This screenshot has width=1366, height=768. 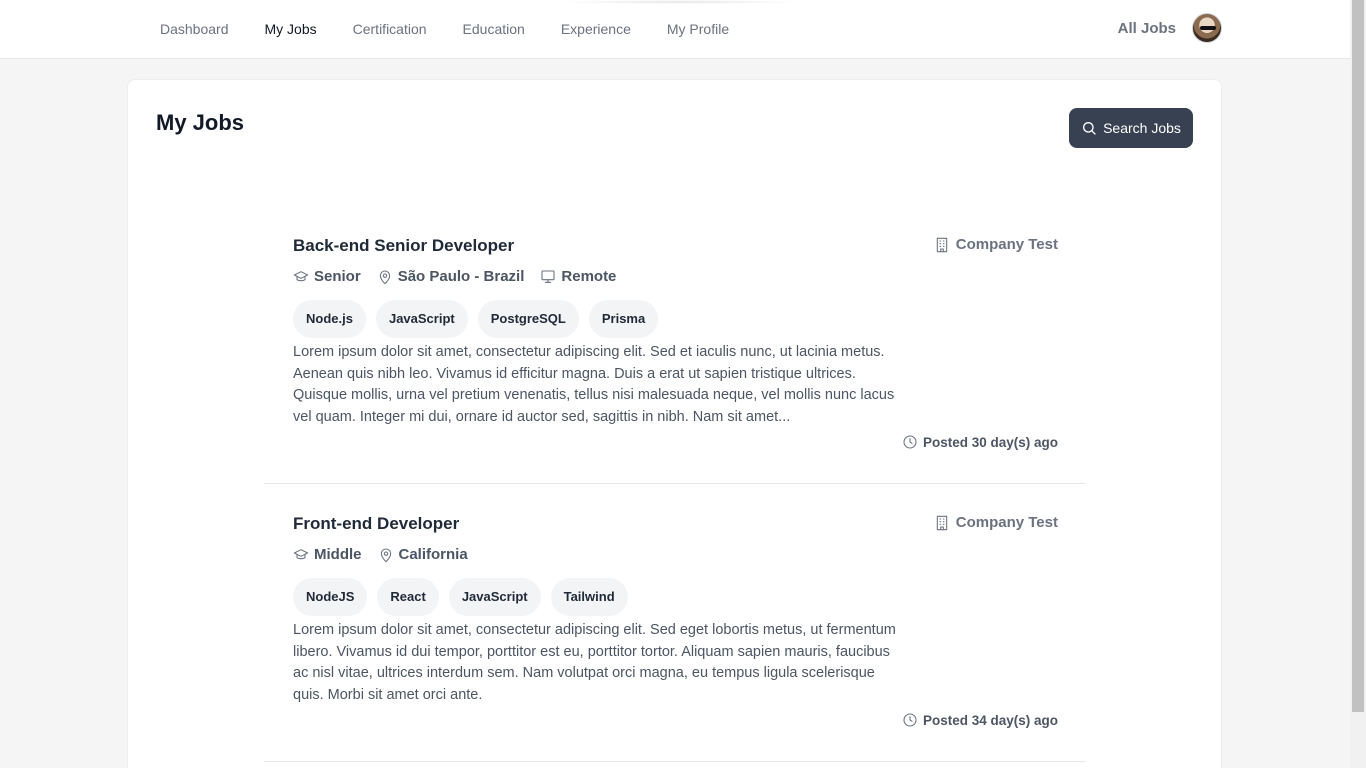 What do you see at coordinates (990, 442) in the screenshot?
I see `job-posted-label: Posted 30 day(s) ago` at bounding box center [990, 442].